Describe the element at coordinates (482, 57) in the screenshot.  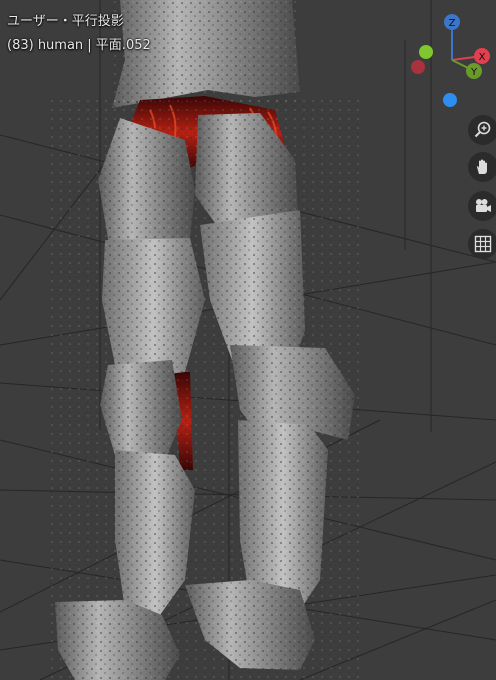
I see `gizmo-x-label: X` at that location.